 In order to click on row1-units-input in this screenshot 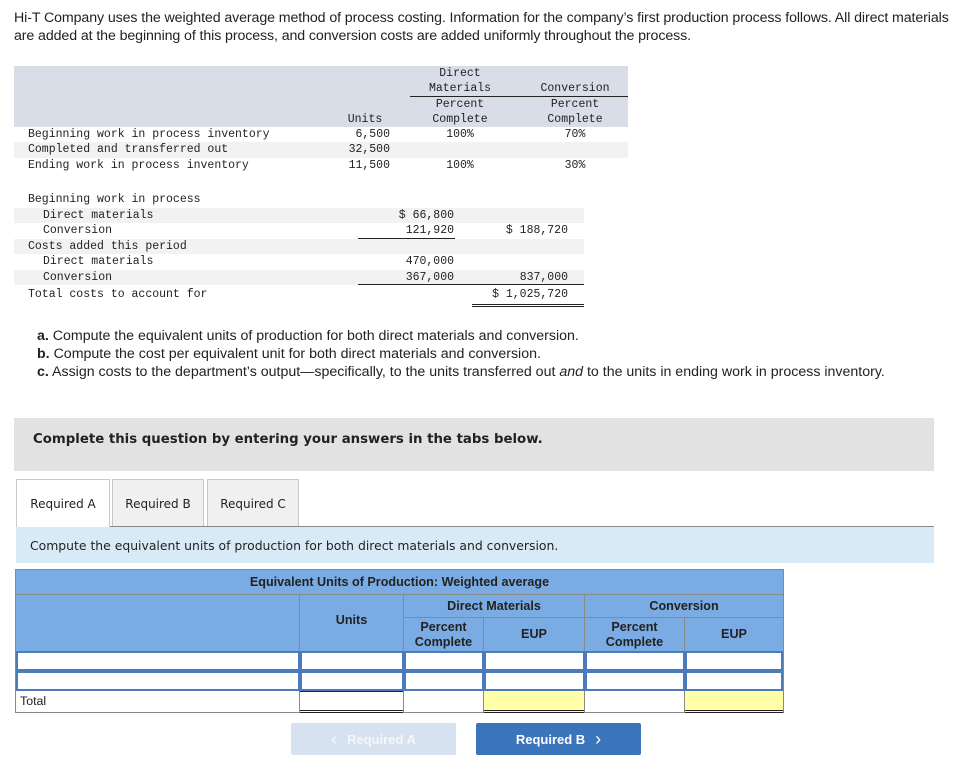, I will do `click(352, 661)`.